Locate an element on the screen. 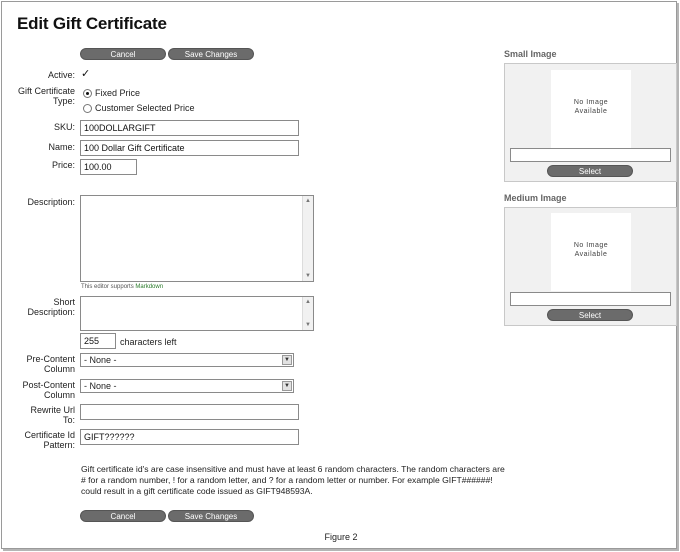 The image size is (680, 552). post-content-label-line2: Column is located at coordinates (59, 395).